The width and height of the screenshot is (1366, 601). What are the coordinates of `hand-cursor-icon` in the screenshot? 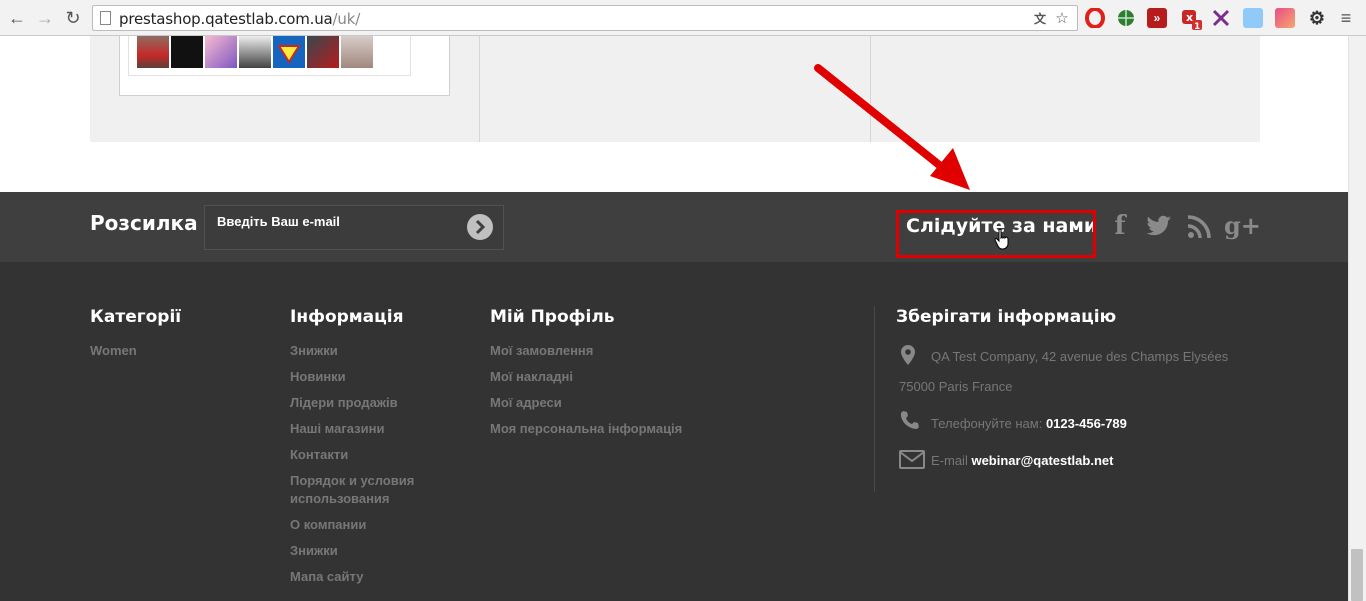 It's located at (1001, 239).